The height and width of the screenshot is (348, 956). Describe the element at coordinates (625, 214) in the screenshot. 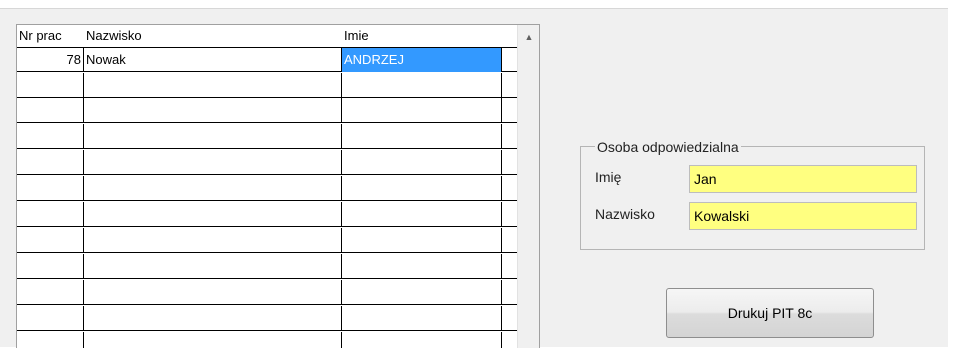

I see `last-name-label: Nazwisko` at that location.